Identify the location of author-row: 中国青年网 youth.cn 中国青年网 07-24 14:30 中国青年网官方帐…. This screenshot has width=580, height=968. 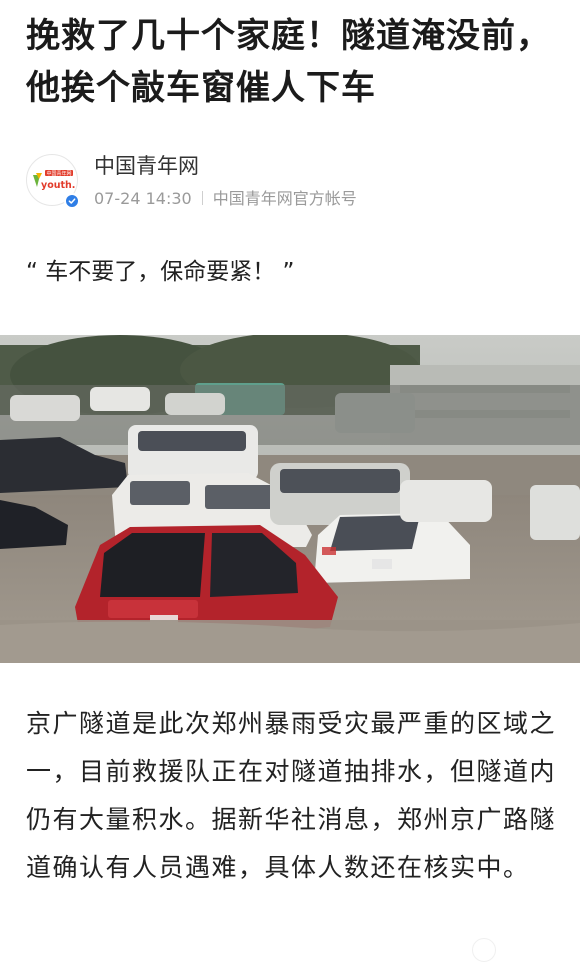
(294, 182).